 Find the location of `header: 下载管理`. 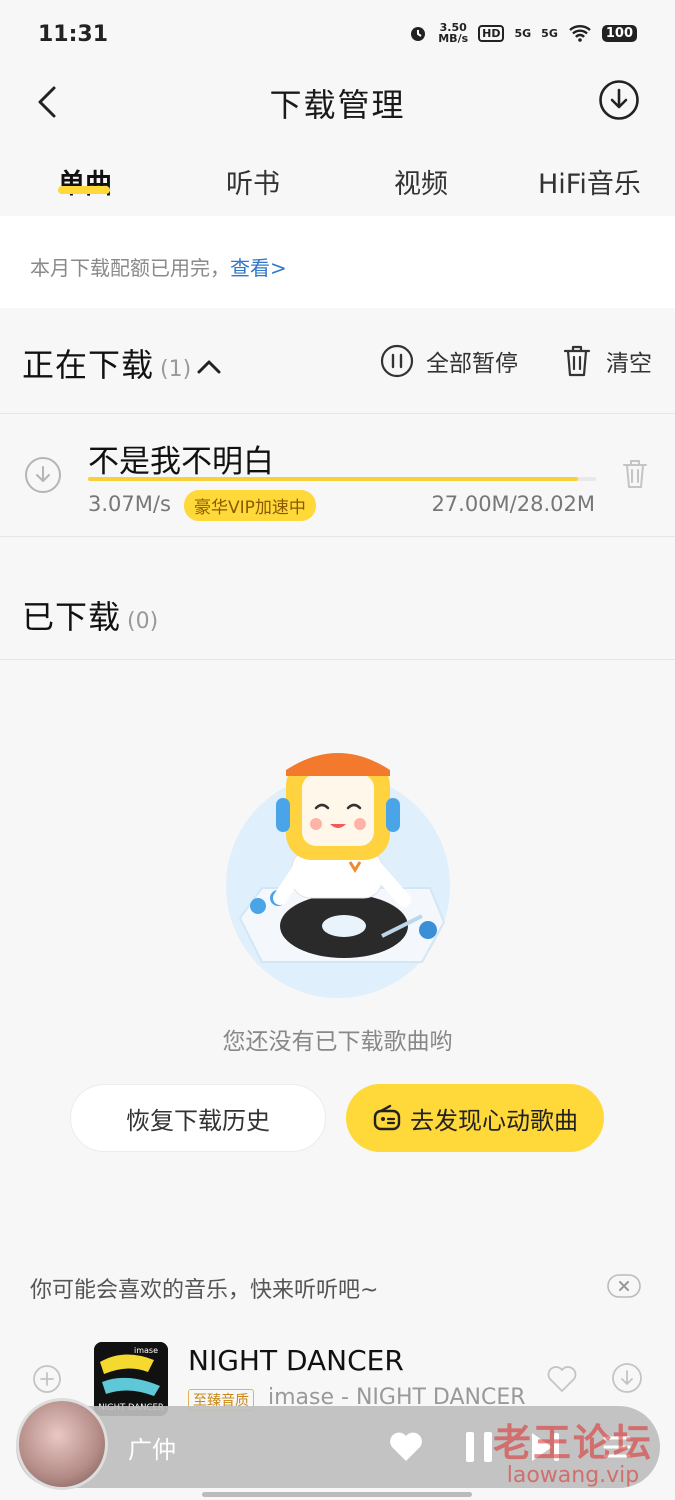

header: 下载管理 is located at coordinates (337, 105).